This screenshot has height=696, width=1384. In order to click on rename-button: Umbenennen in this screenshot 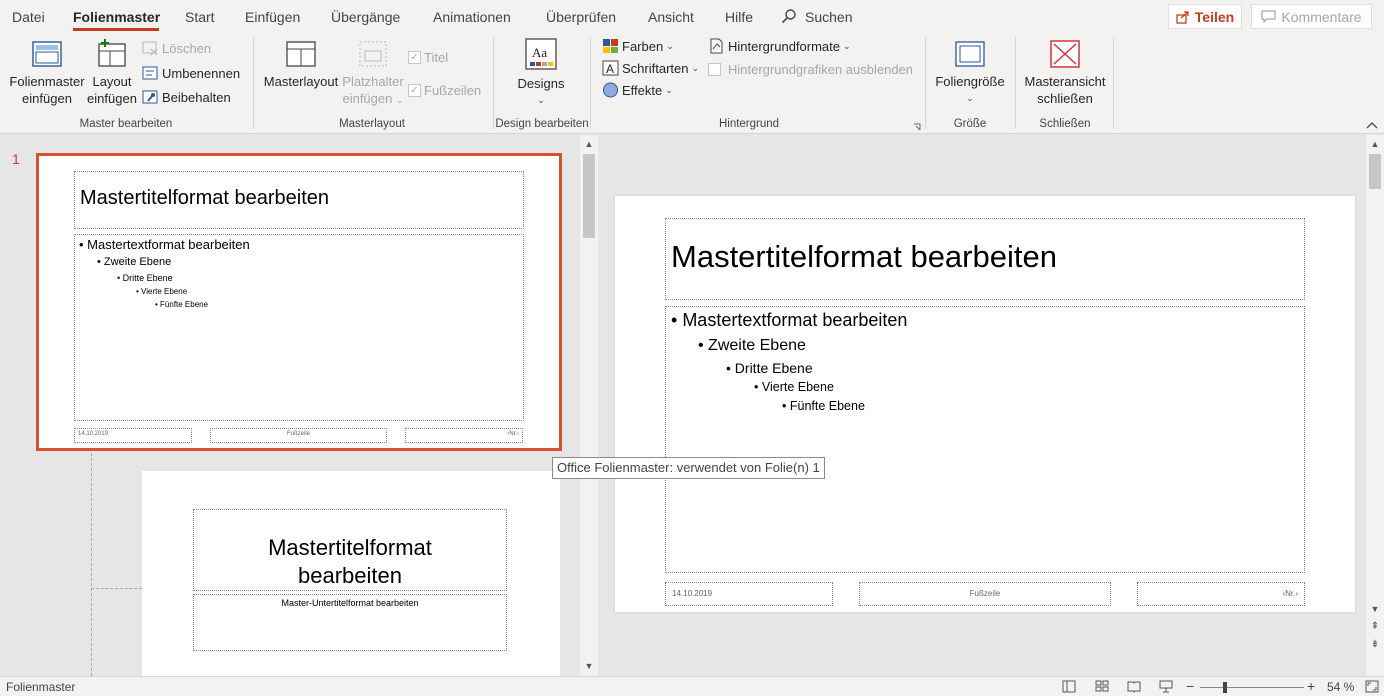, I will do `click(191, 73)`.